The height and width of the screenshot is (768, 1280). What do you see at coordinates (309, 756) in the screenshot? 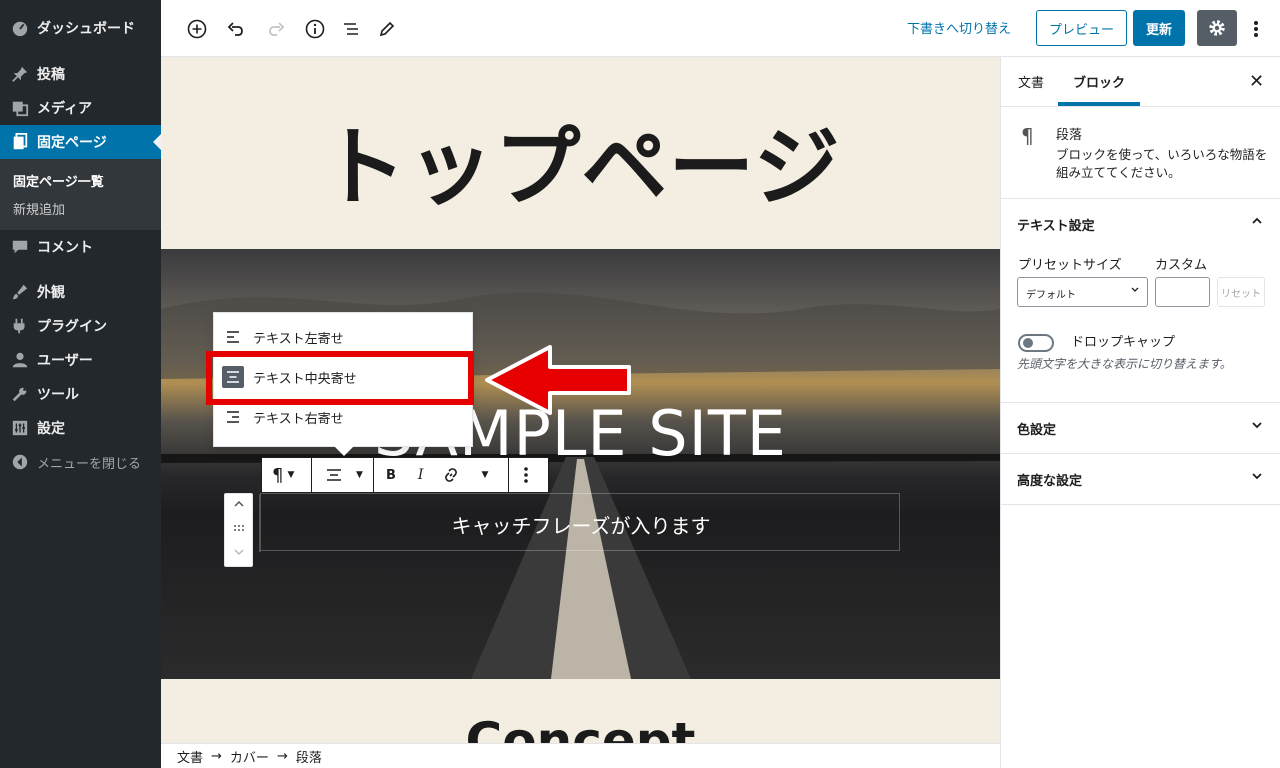
I see `breadcrumb-item-paragraph: 段落` at bounding box center [309, 756].